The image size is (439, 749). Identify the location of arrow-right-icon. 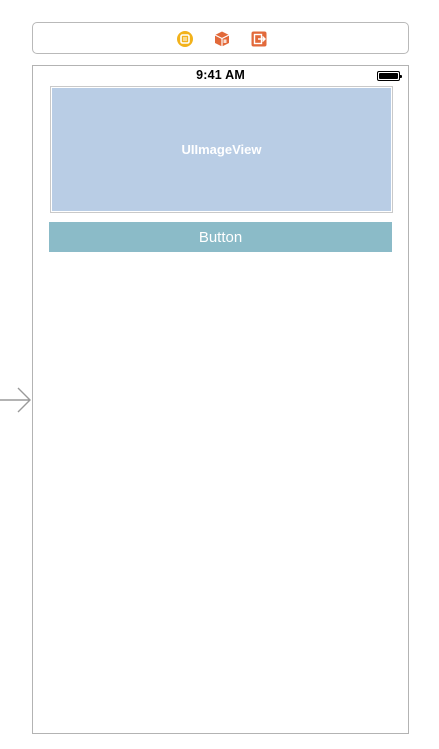
(16, 400).